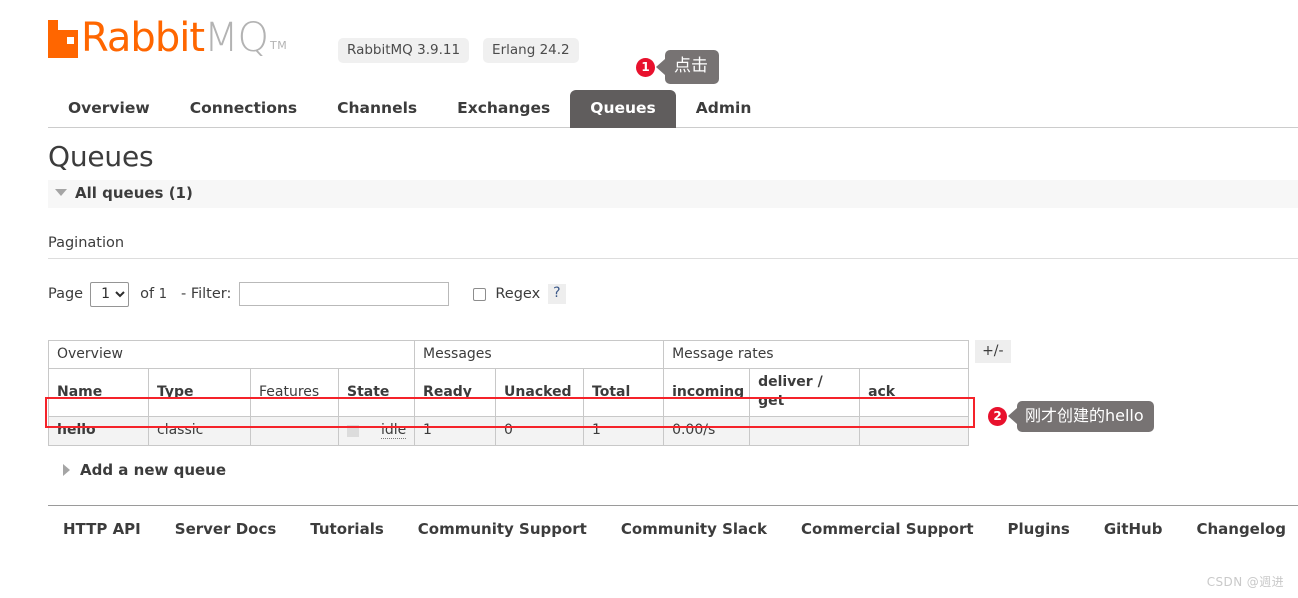  Describe the element at coordinates (1241, 529) in the screenshot. I see `footer-link-changelog: Changelog` at that location.